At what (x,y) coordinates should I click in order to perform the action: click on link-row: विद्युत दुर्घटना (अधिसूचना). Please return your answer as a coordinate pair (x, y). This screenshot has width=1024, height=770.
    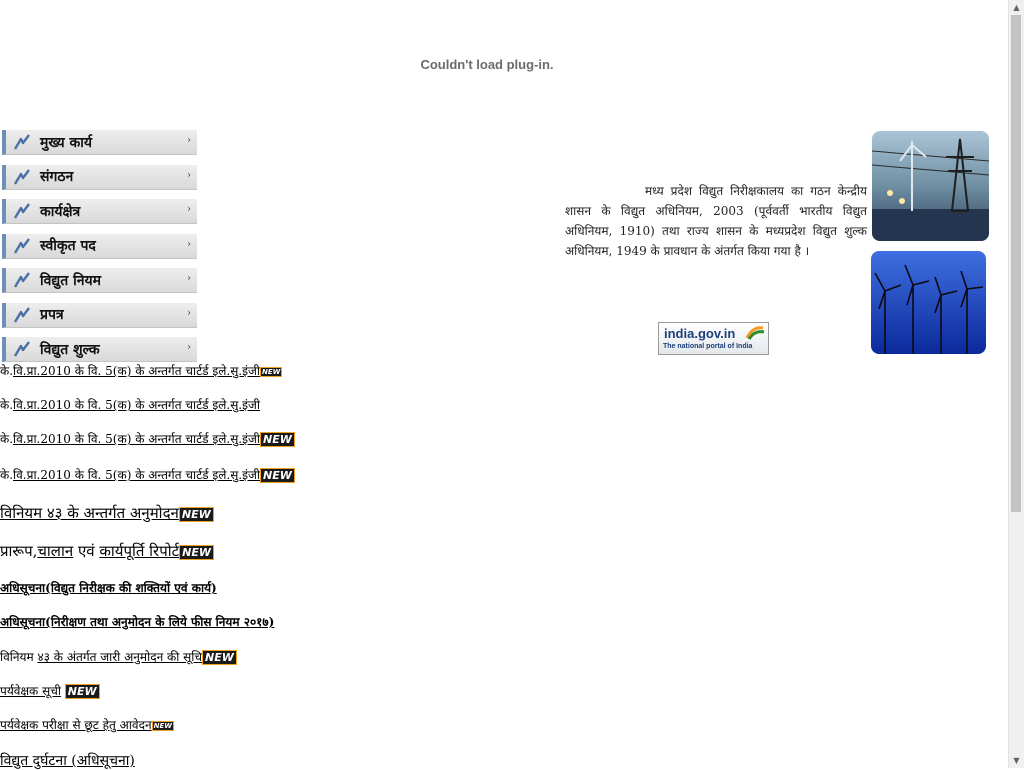
    Looking at the image, I should click on (67, 760).